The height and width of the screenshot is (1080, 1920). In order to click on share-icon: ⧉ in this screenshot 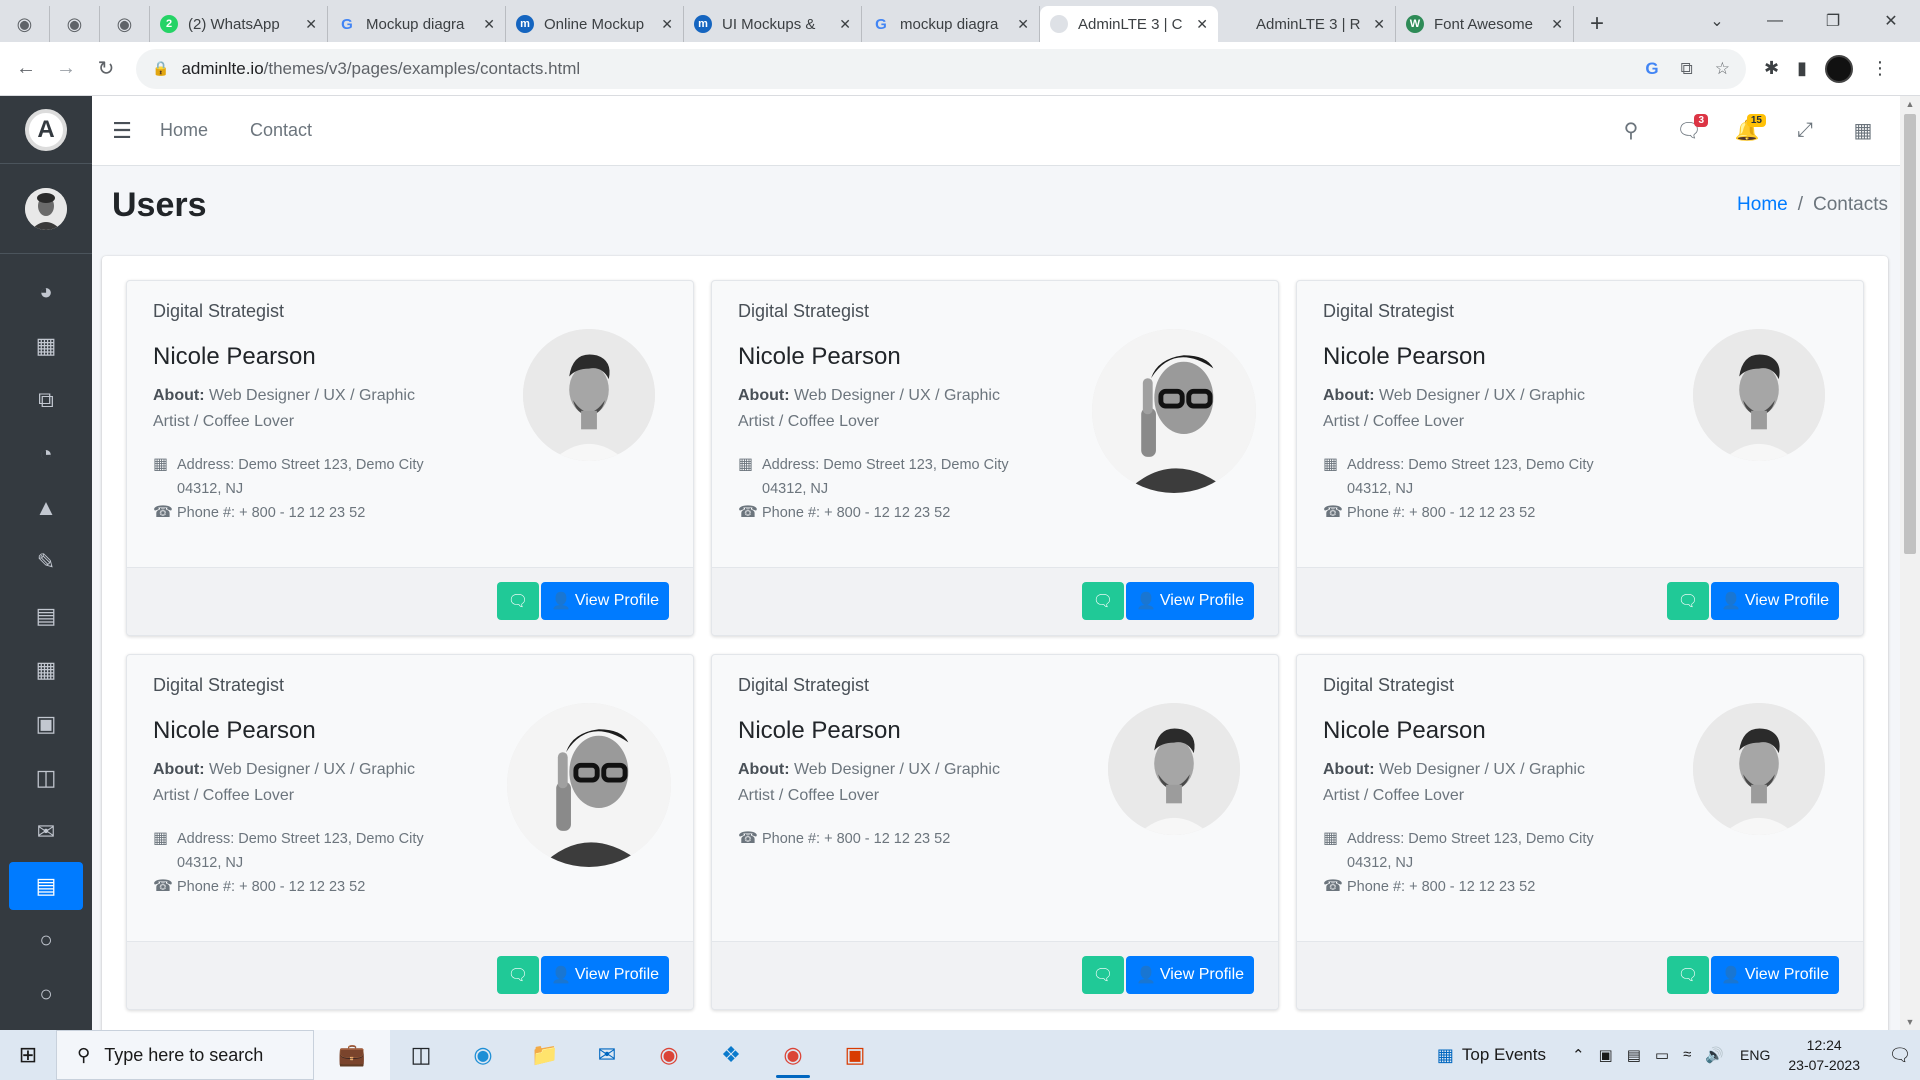, I will do `click(1687, 69)`.